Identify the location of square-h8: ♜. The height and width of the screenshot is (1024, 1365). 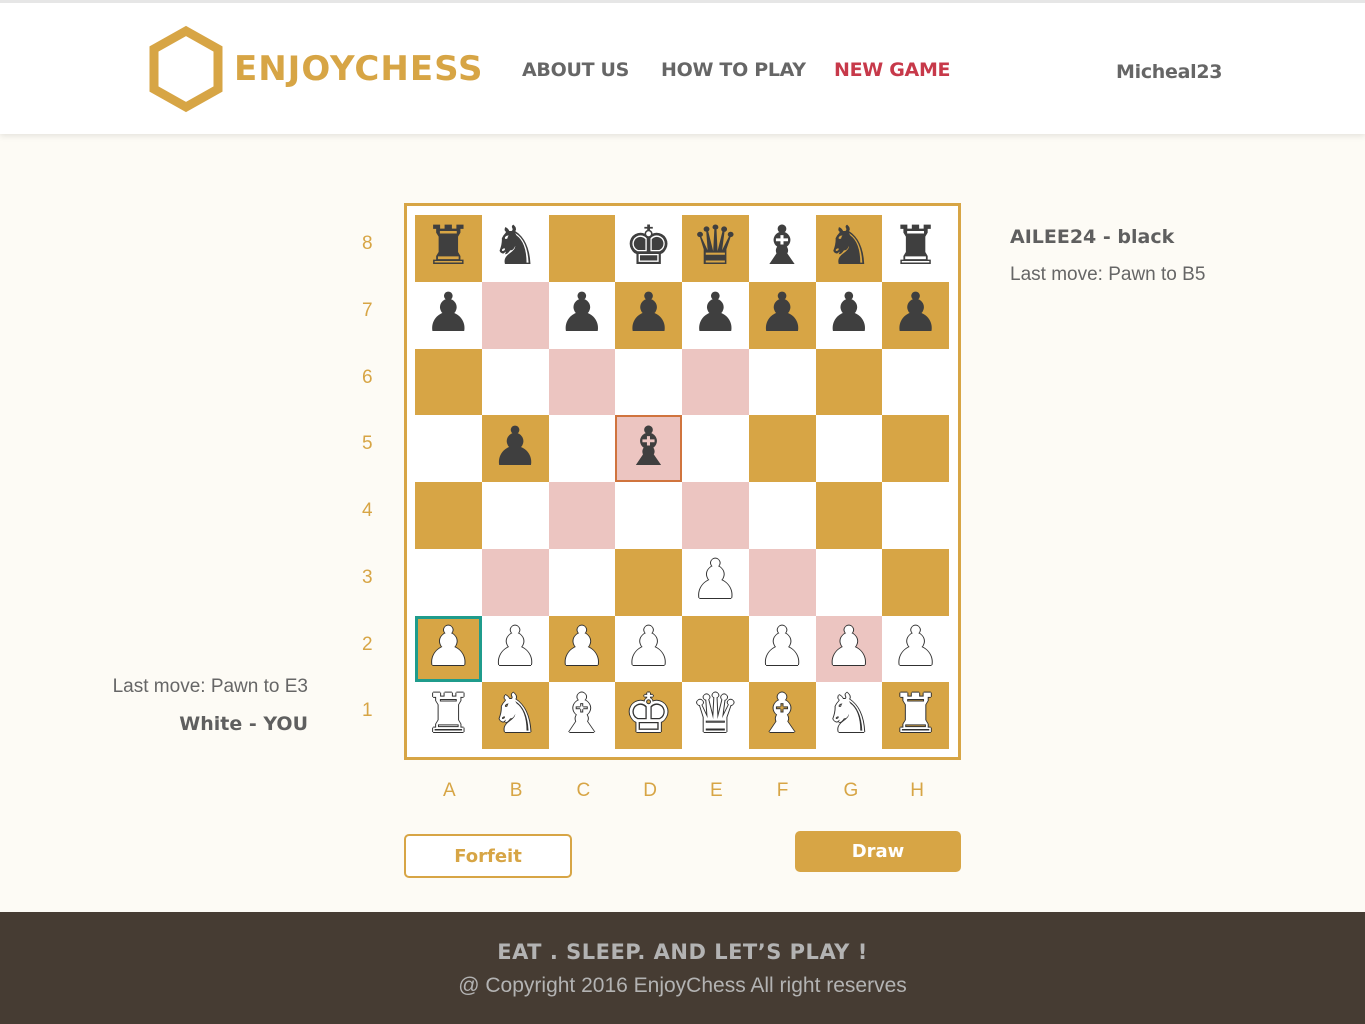
(915, 248).